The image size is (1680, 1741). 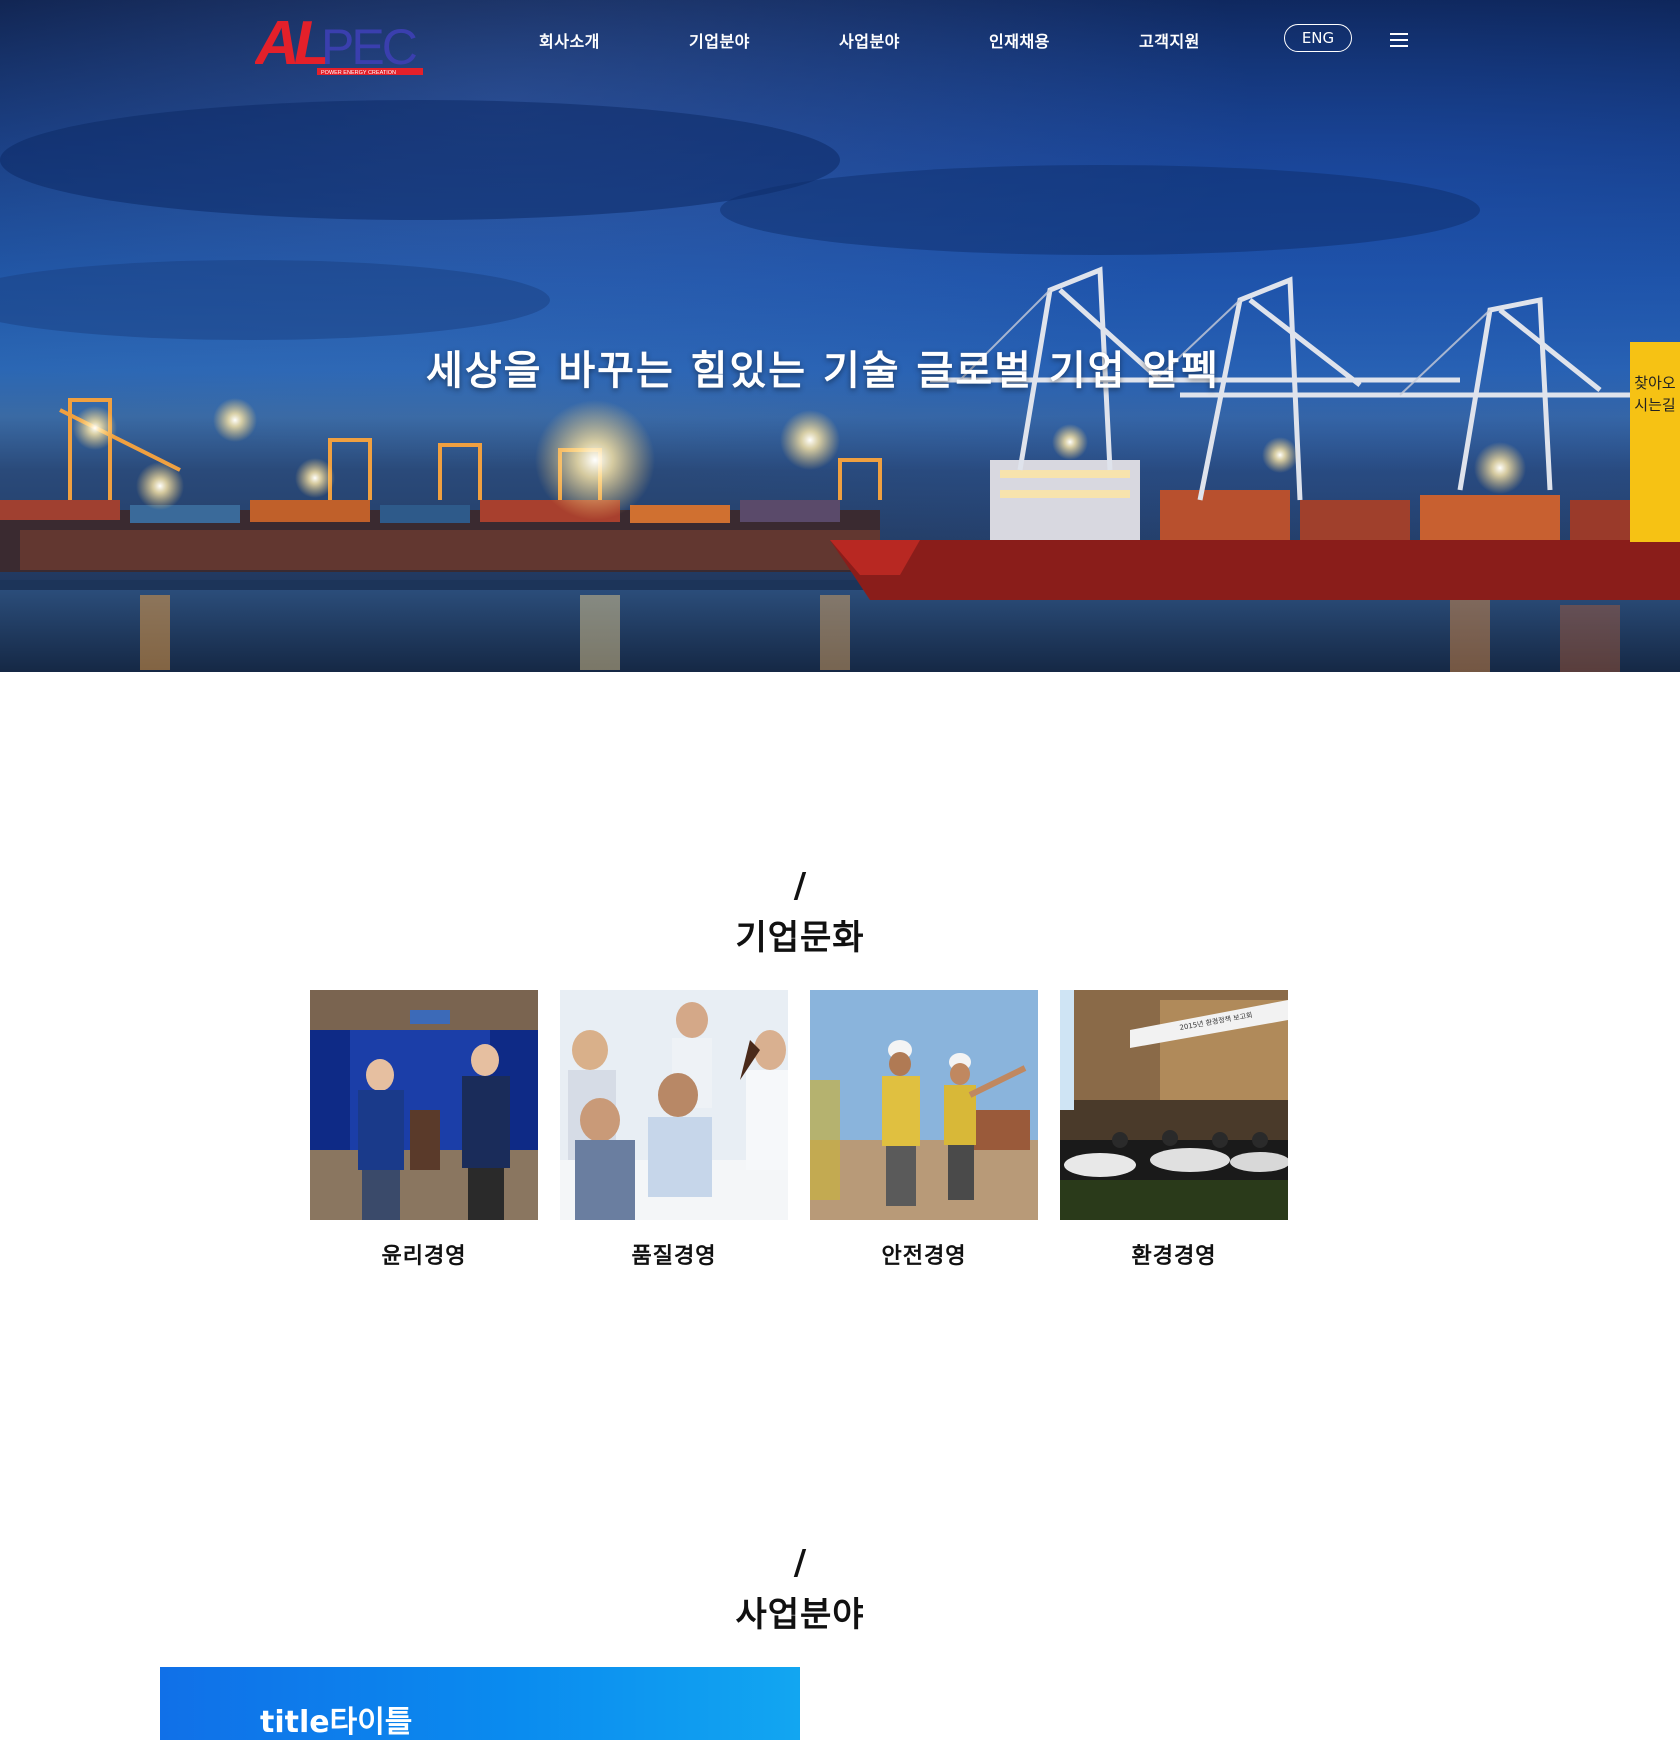 What do you see at coordinates (674, 1256) in the screenshot?
I see `quality-label: 품질경영` at bounding box center [674, 1256].